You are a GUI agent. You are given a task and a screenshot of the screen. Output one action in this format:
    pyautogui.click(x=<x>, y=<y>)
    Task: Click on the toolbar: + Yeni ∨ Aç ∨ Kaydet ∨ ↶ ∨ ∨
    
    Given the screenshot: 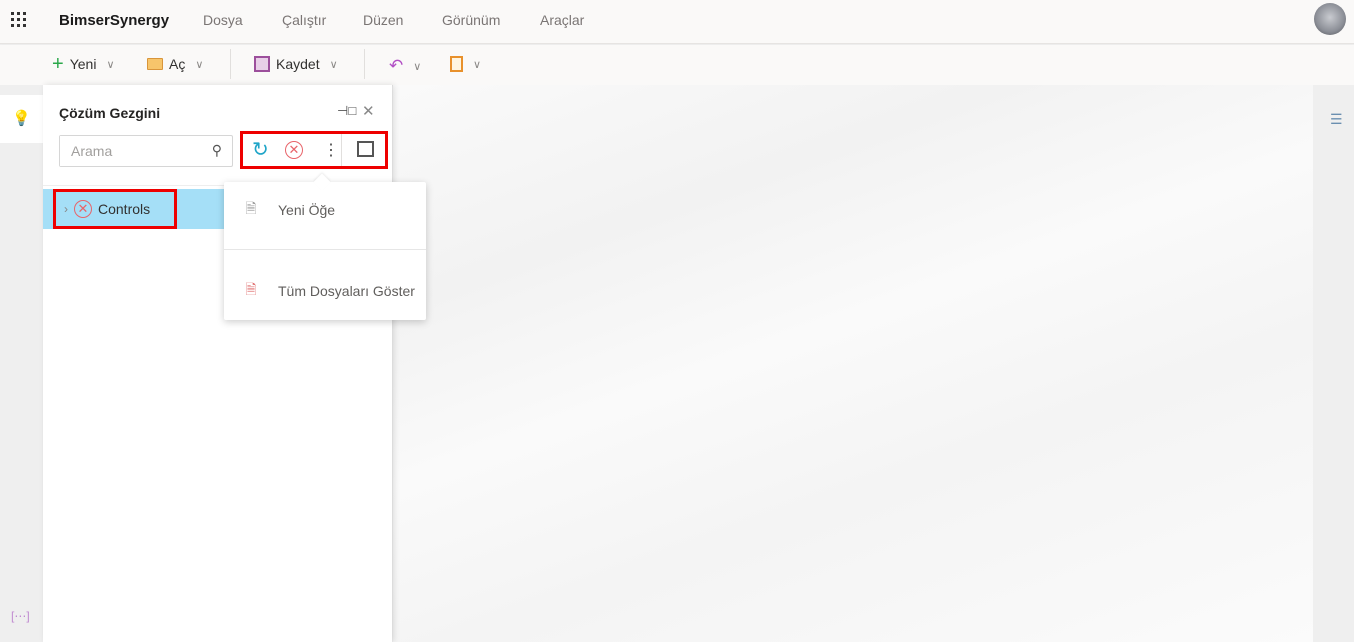 What is the action you would take?
    pyautogui.click(x=677, y=65)
    